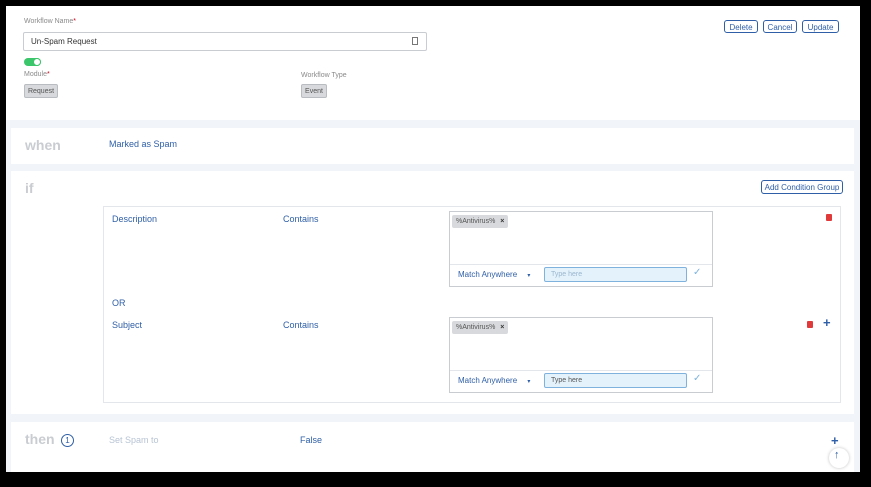 The height and width of the screenshot is (487, 871). What do you see at coordinates (37, 62) in the screenshot?
I see `toggle-knob` at bounding box center [37, 62].